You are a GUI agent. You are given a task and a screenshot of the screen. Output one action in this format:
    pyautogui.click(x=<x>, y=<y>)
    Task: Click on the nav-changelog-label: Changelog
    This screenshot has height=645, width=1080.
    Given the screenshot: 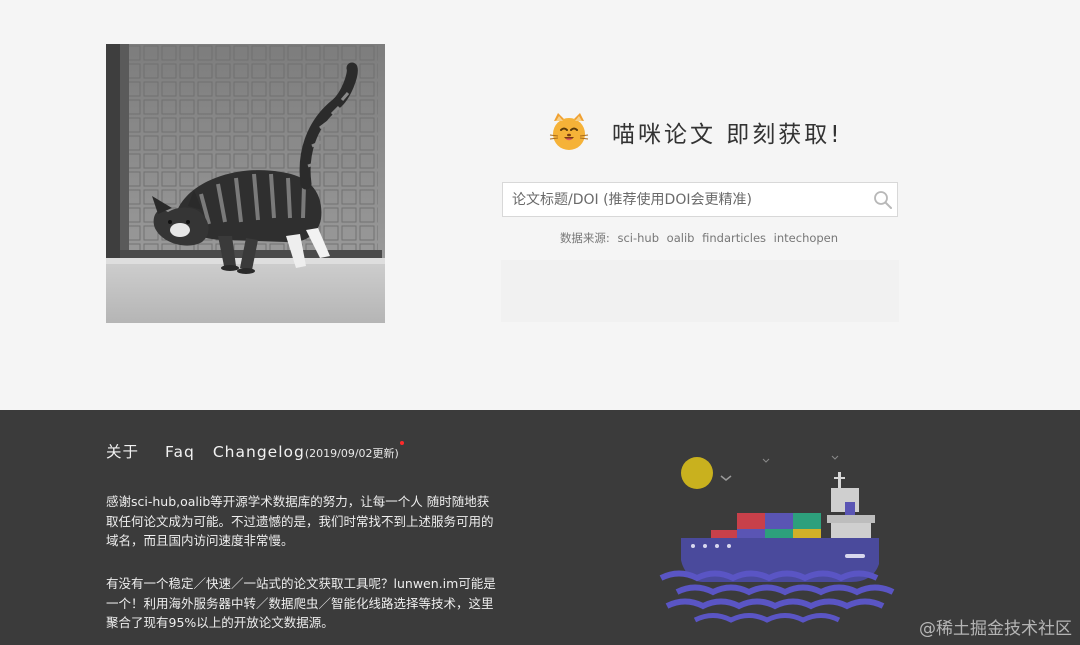 What is the action you would take?
    pyautogui.click(x=258, y=452)
    